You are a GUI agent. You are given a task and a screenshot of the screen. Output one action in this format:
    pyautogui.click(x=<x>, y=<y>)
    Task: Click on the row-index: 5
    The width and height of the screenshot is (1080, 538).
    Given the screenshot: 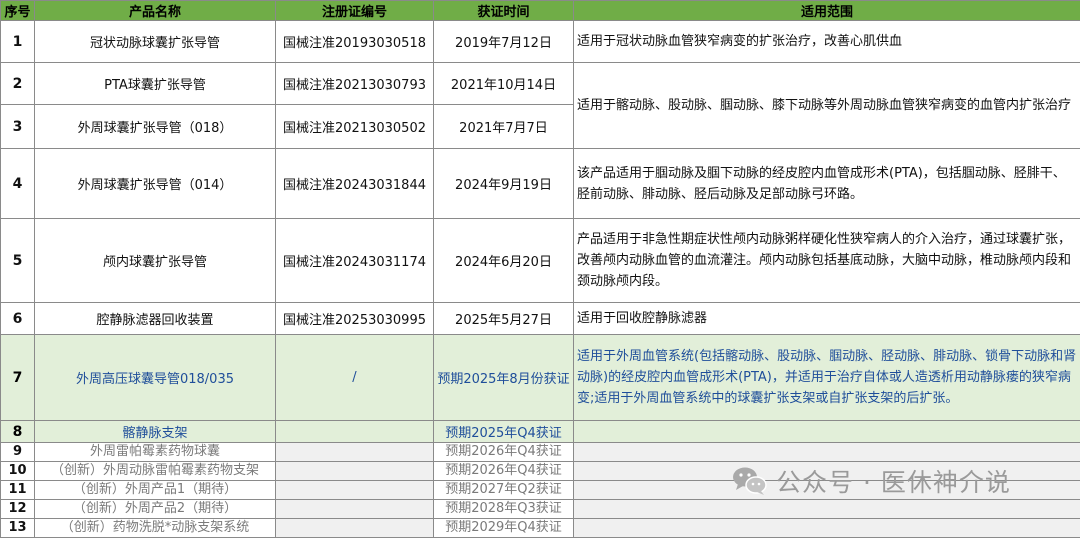 What is the action you would take?
    pyautogui.click(x=18, y=261)
    